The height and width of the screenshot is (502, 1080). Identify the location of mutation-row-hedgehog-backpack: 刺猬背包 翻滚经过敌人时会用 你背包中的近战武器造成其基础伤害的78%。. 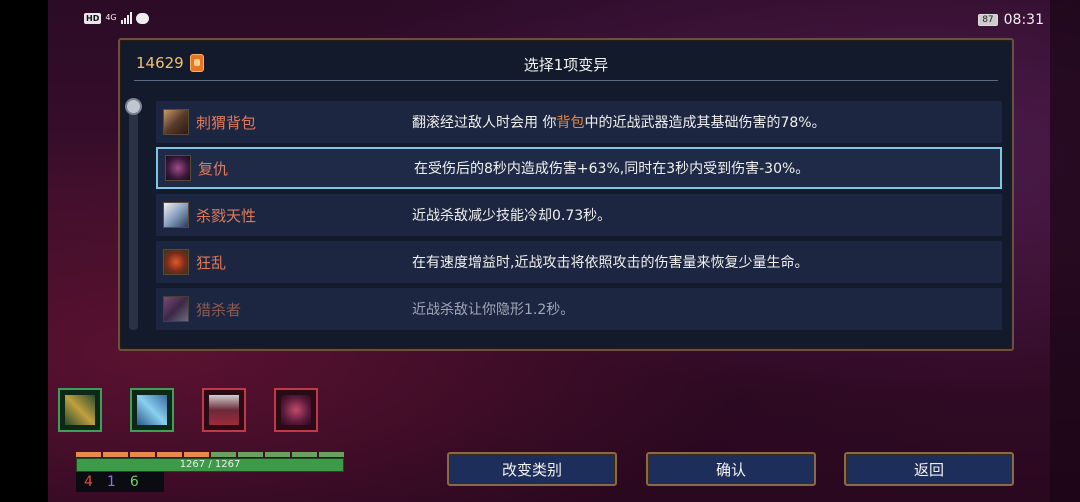
(579, 122).